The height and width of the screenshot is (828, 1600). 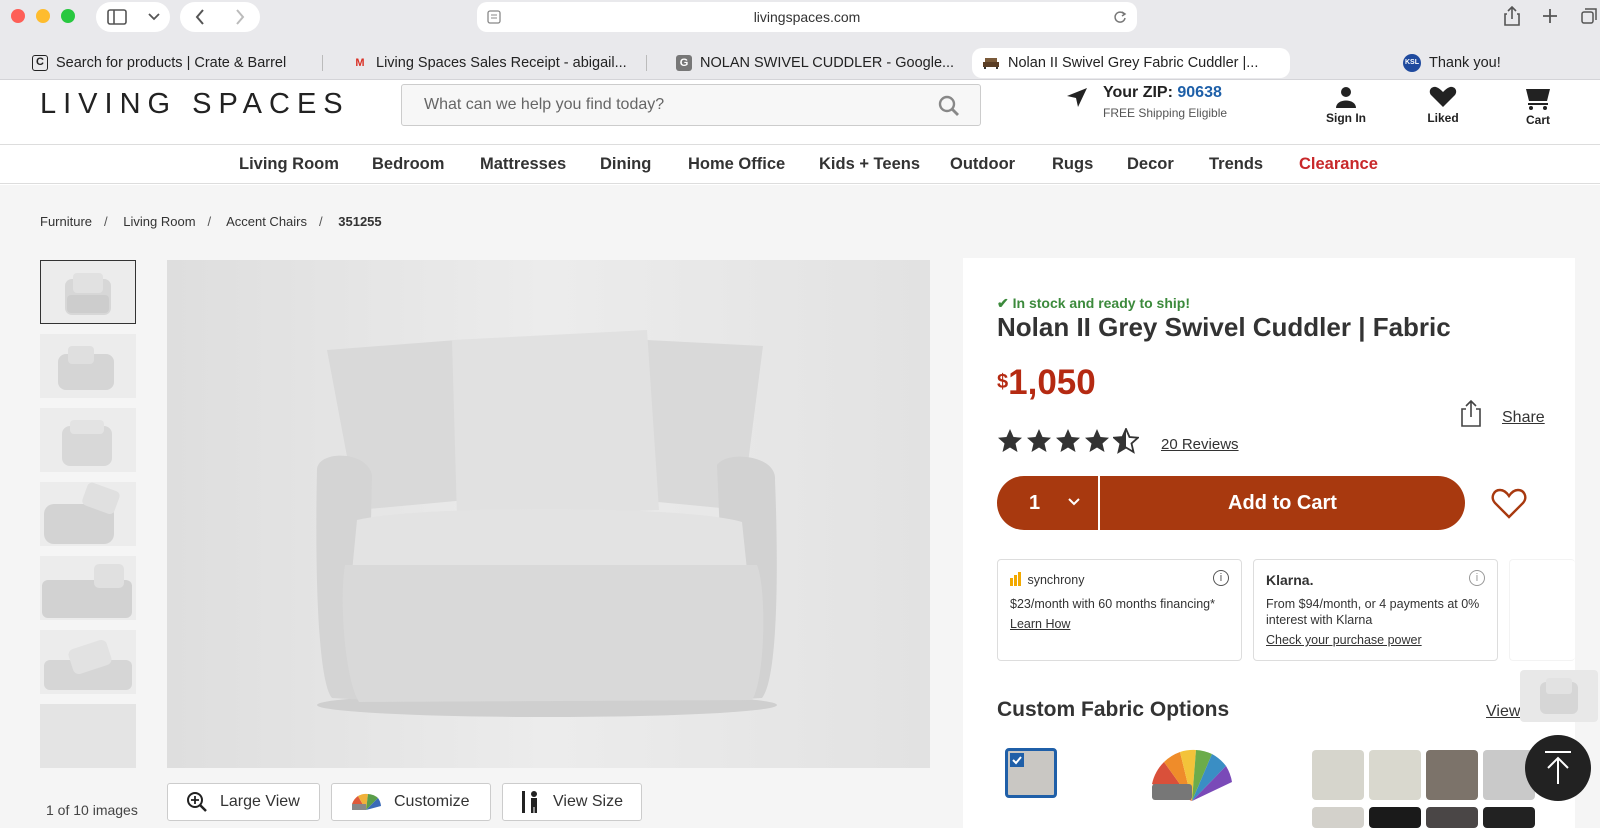 What do you see at coordinates (1558, 768) in the screenshot?
I see `scroll-to-top-button` at bounding box center [1558, 768].